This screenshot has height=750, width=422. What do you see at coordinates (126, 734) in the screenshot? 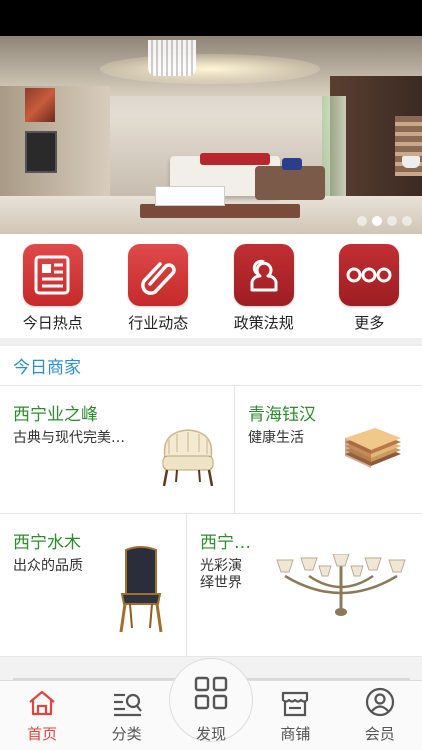
I see `tab-label: 分类` at bounding box center [126, 734].